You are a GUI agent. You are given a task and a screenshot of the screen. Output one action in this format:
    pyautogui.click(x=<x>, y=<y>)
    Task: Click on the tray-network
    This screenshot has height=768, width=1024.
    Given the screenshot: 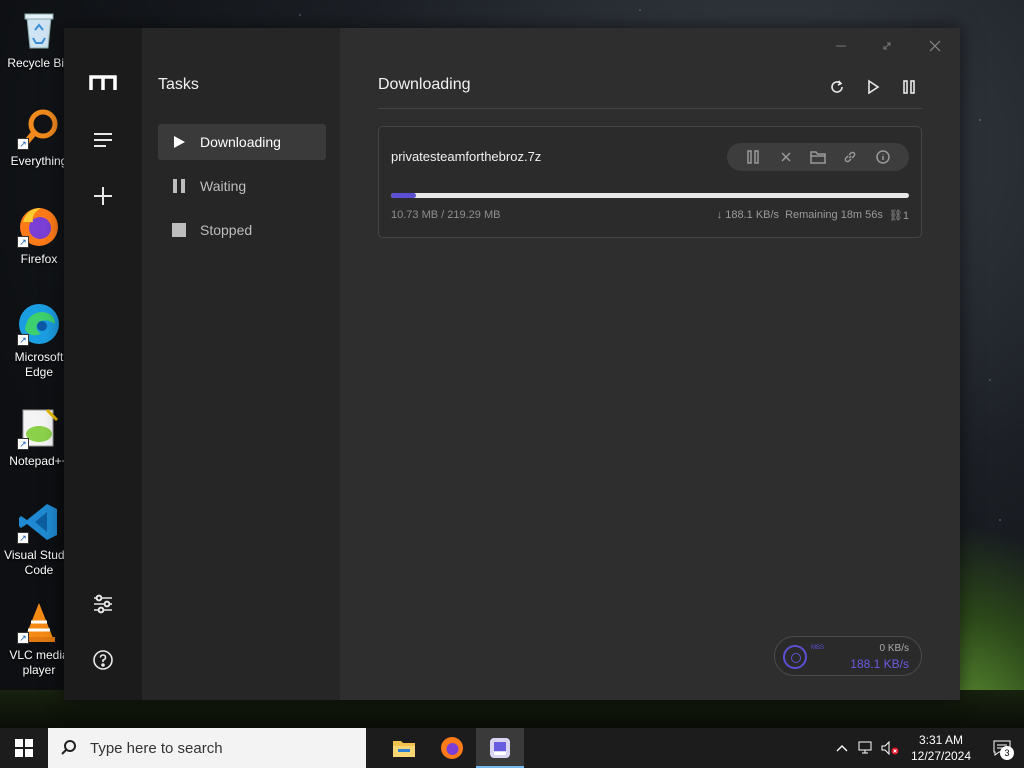 What is the action you would take?
    pyautogui.click(x=866, y=748)
    